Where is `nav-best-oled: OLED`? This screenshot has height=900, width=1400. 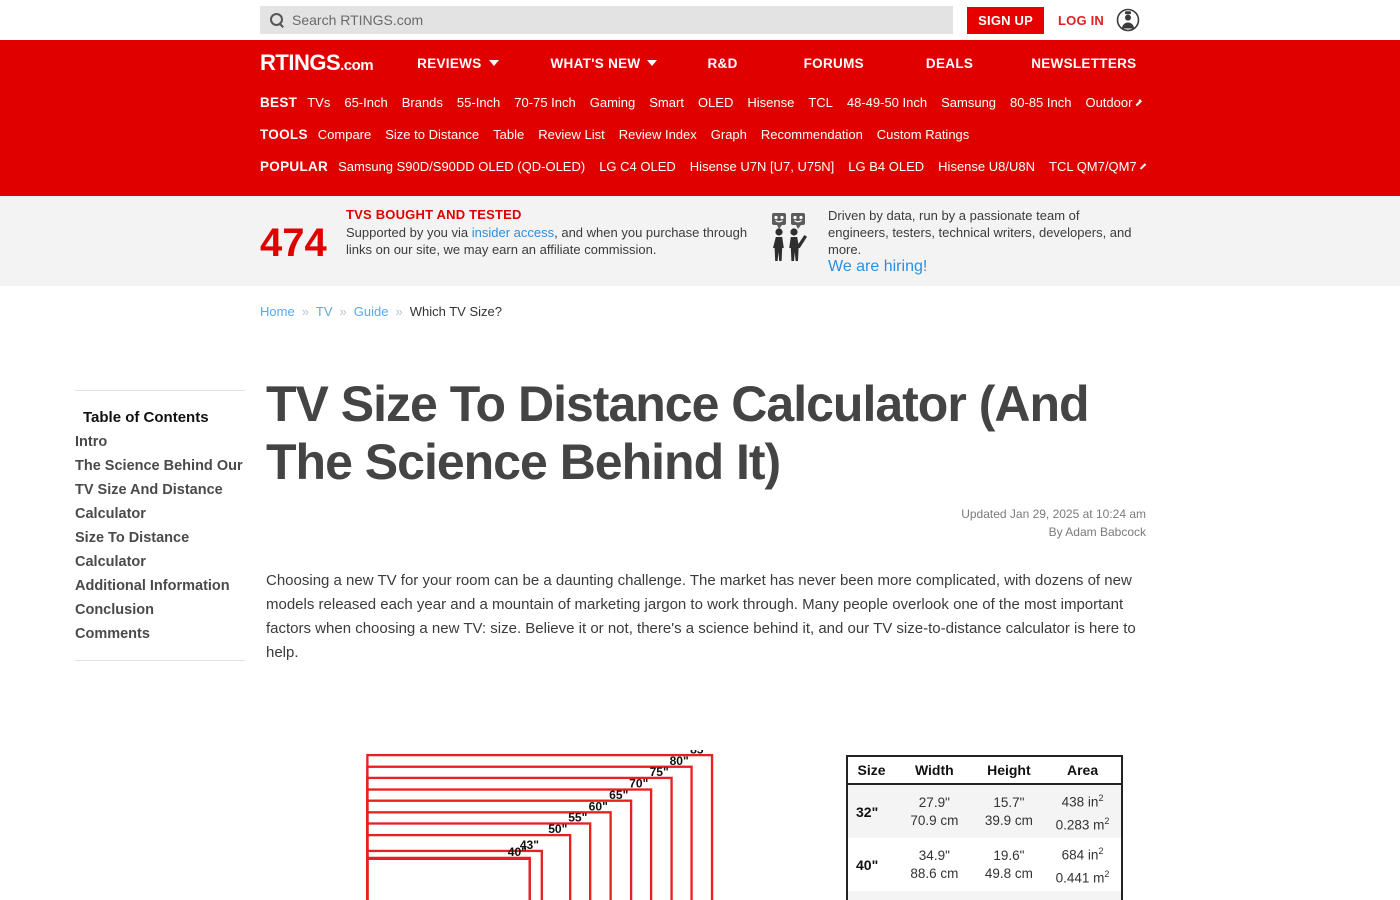
nav-best-oled: OLED is located at coordinates (715, 102).